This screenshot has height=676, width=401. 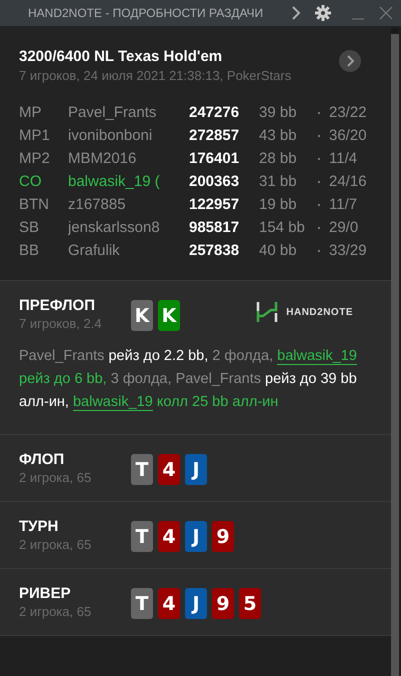 I want to click on street-name: ТУРН, so click(x=39, y=526).